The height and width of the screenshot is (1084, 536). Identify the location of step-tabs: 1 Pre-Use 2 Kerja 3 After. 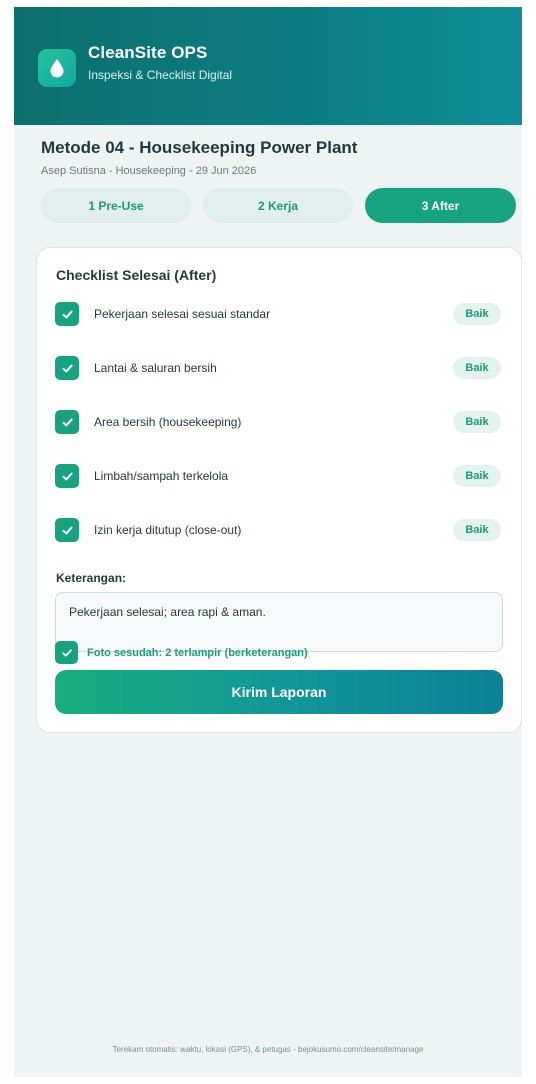
(278, 205).